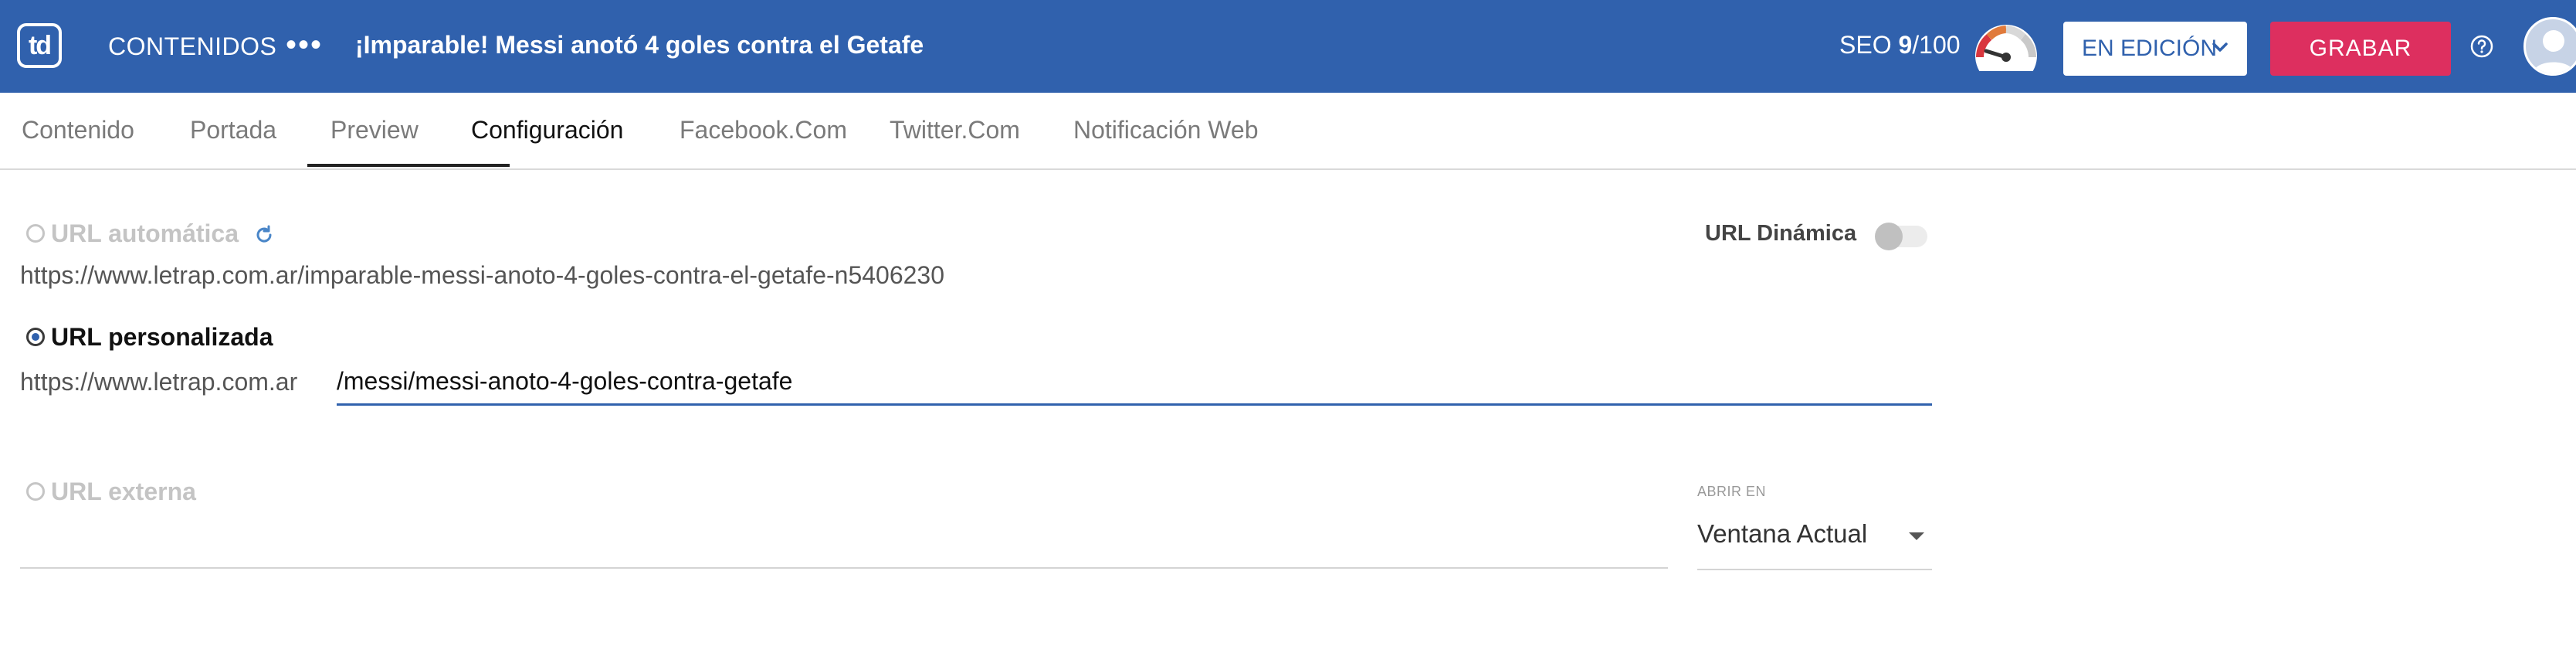 Image resolution: width=2576 pixels, height=646 pixels. Describe the element at coordinates (159, 382) in the screenshot. I see `base-url-prefix: https://www.letrap.com.ar` at that location.